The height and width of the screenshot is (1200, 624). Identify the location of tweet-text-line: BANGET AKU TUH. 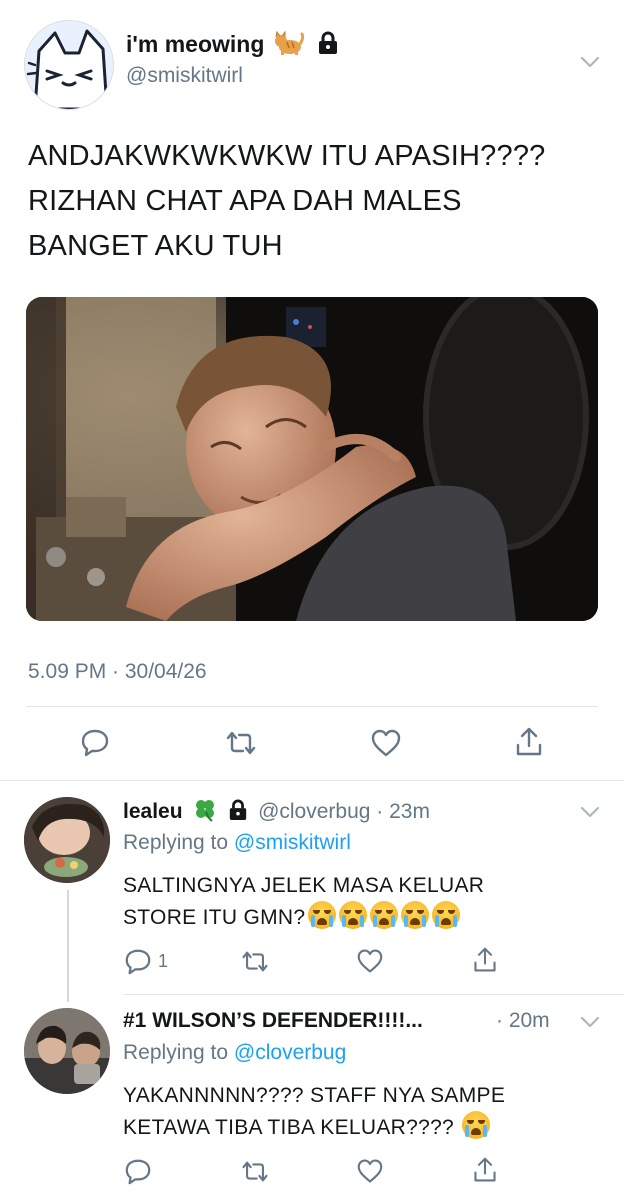
(155, 246).